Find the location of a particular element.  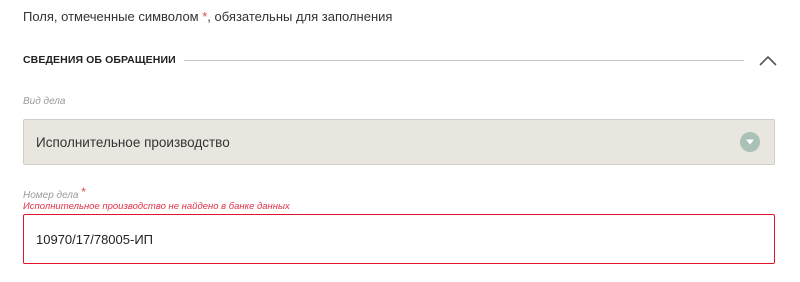

case-type-label-text: Вид дела is located at coordinates (44, 101).